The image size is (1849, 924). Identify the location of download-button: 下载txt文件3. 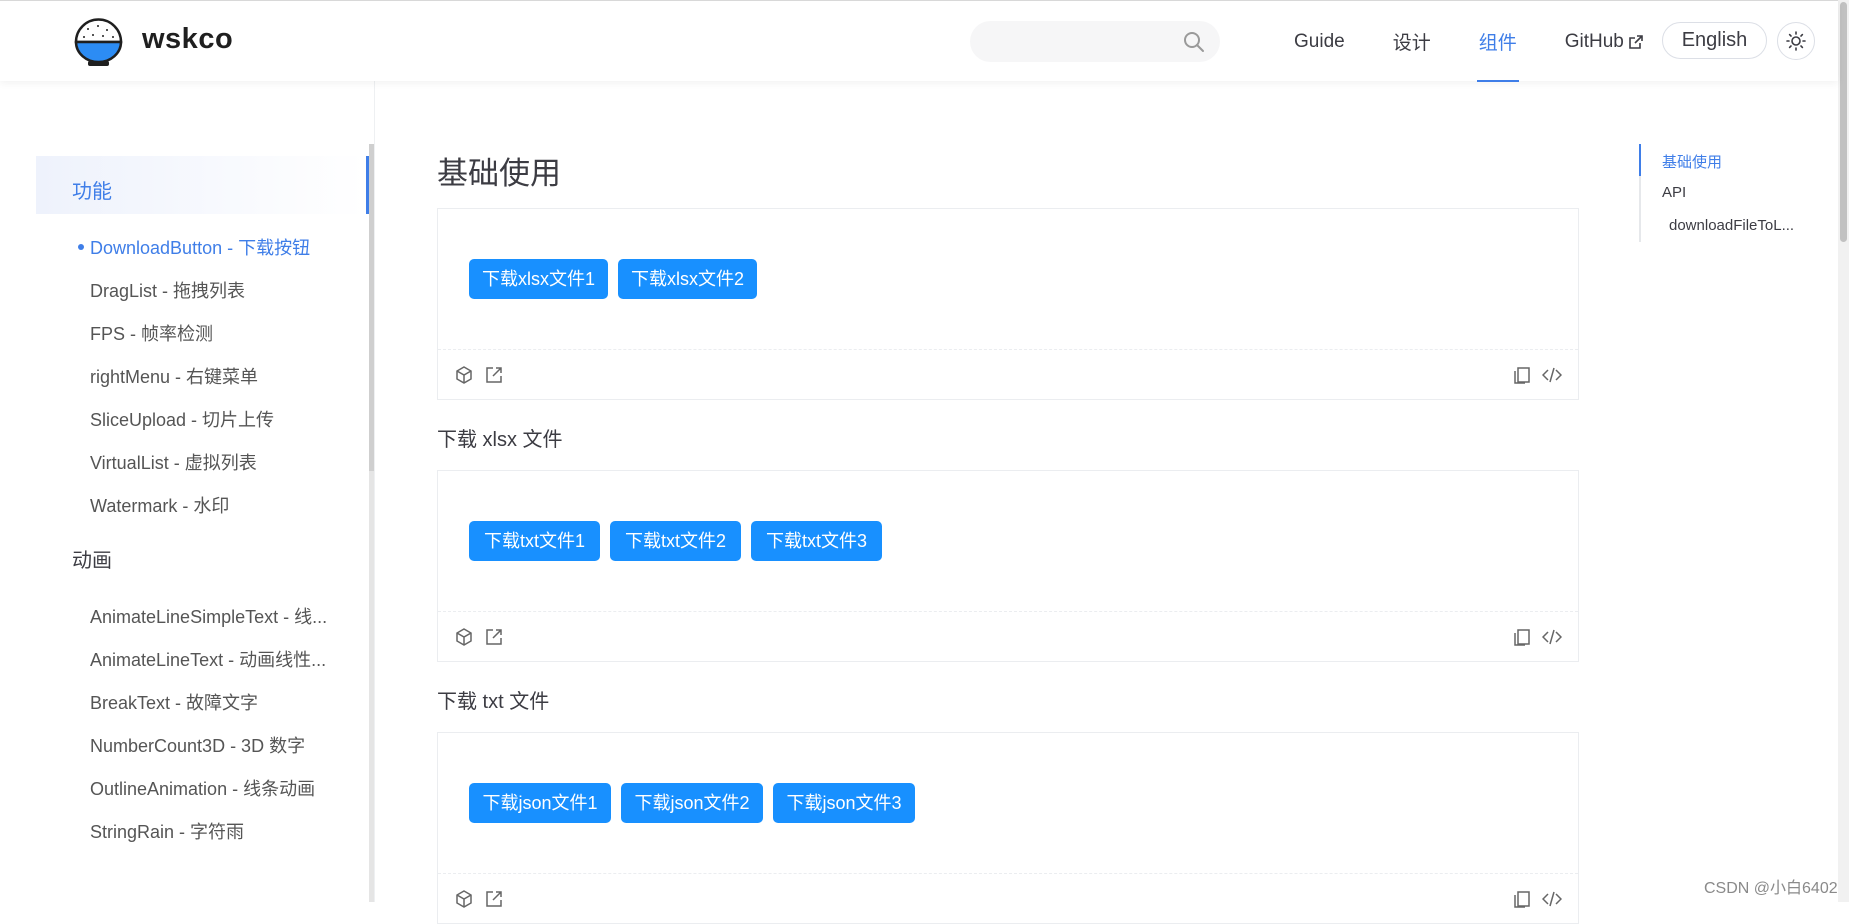
(816, 541).